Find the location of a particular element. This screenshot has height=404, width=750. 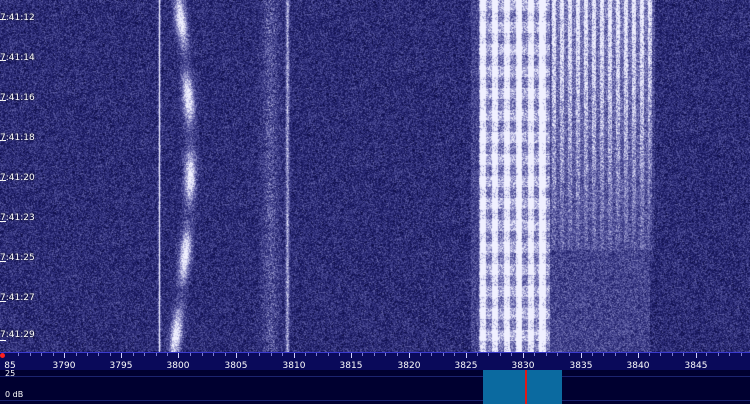

time-label: 7:41:16 is located at coordinates (17, 98).